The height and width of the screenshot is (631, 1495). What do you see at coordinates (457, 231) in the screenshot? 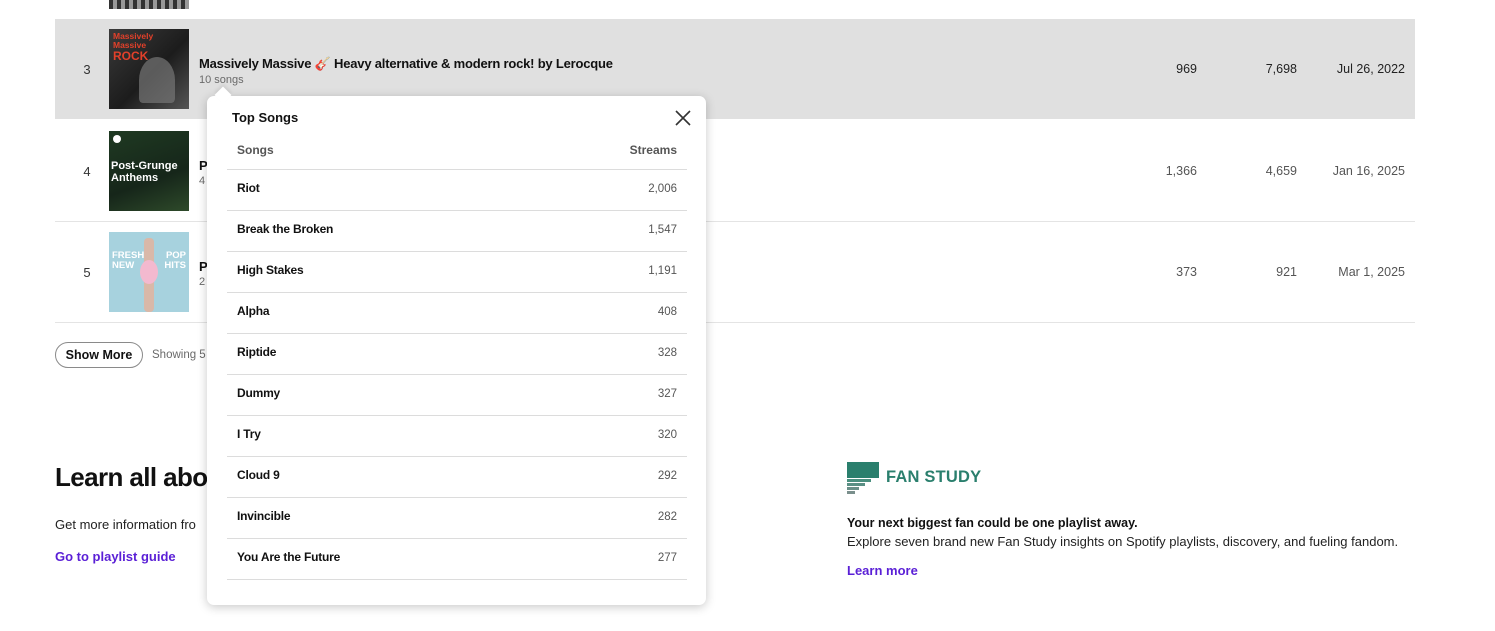
I see `song-row: Break the Broken 1,547` at bounding box center [457, 231].